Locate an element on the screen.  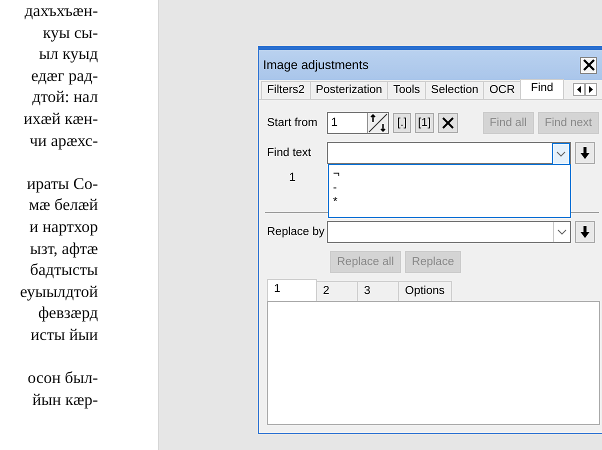
right-arrow-icon is located at coordinates (591, 89).